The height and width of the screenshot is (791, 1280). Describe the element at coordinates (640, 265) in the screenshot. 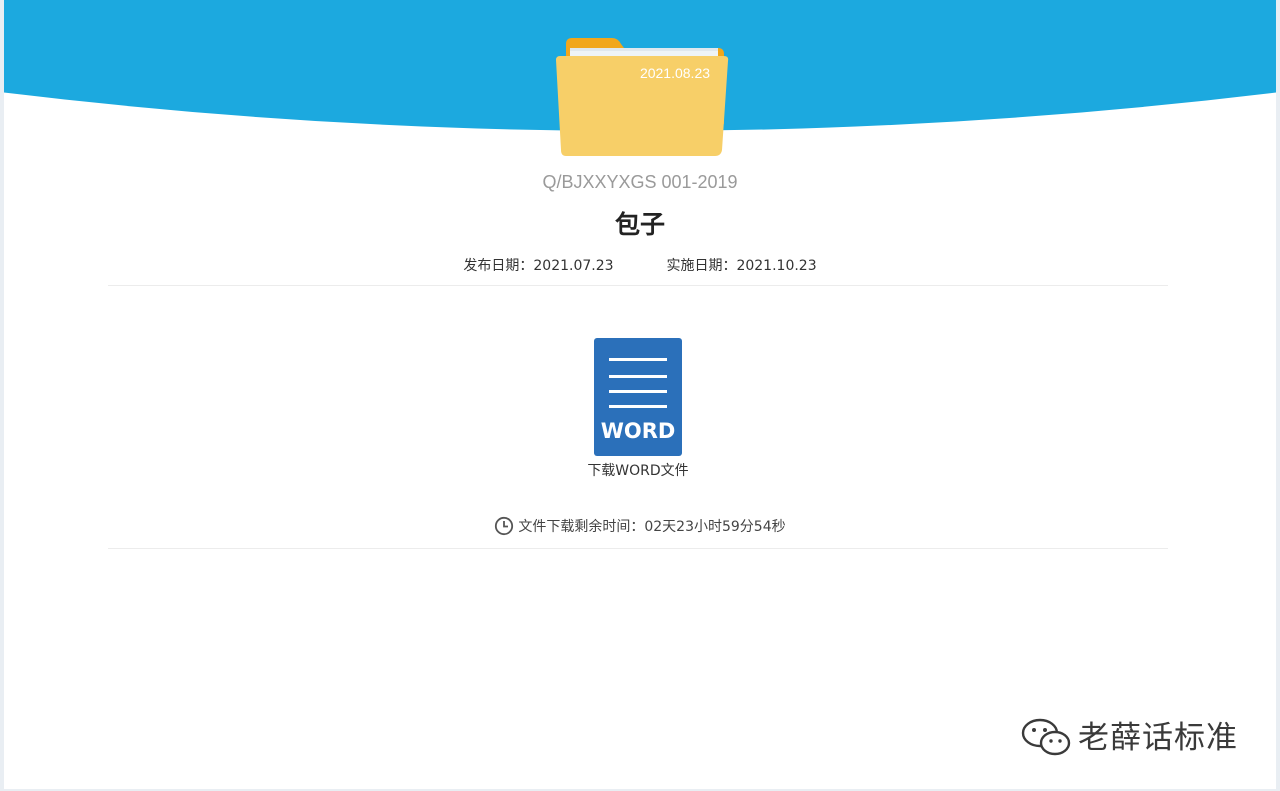

I see `date-row: 发布日期：2021.07.23 实施日期：2021.10.23` at that location.